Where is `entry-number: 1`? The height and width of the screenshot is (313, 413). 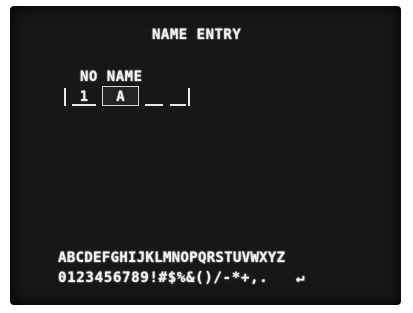 entry-number: 1 is located at coordinates (84, 97).